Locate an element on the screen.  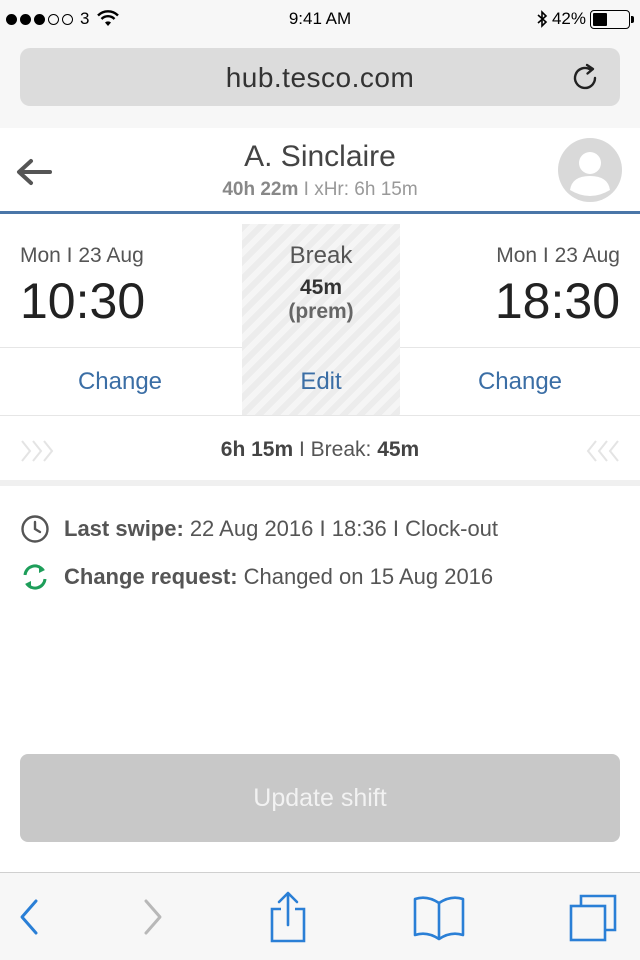
break-info: Break 45m (prem) is located at coordinates (321, 283).